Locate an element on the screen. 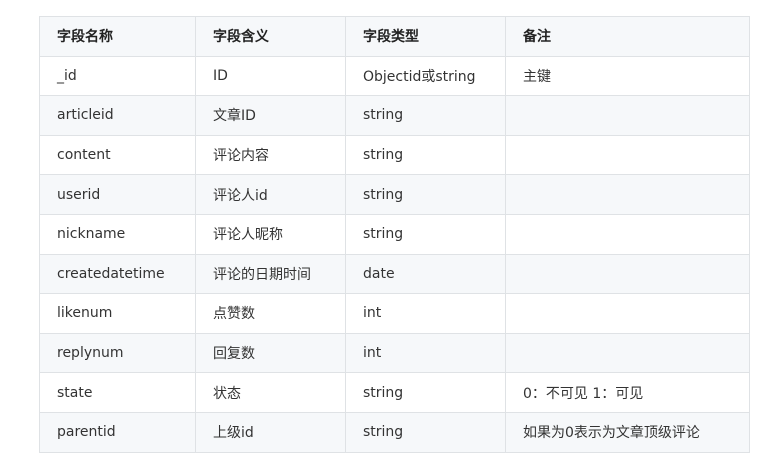 The image size is (773, 470). table-row: articleid 文章ID string is located at coordinates (394, 115).